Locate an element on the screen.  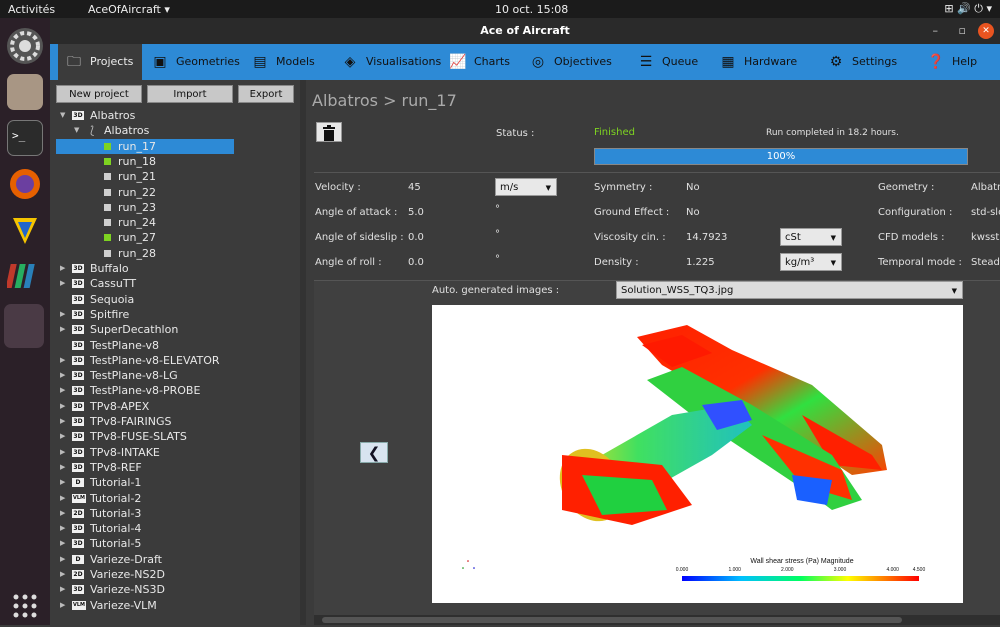
project-item: ▶ 3D Buffalo is located at coordinates (175, 268).